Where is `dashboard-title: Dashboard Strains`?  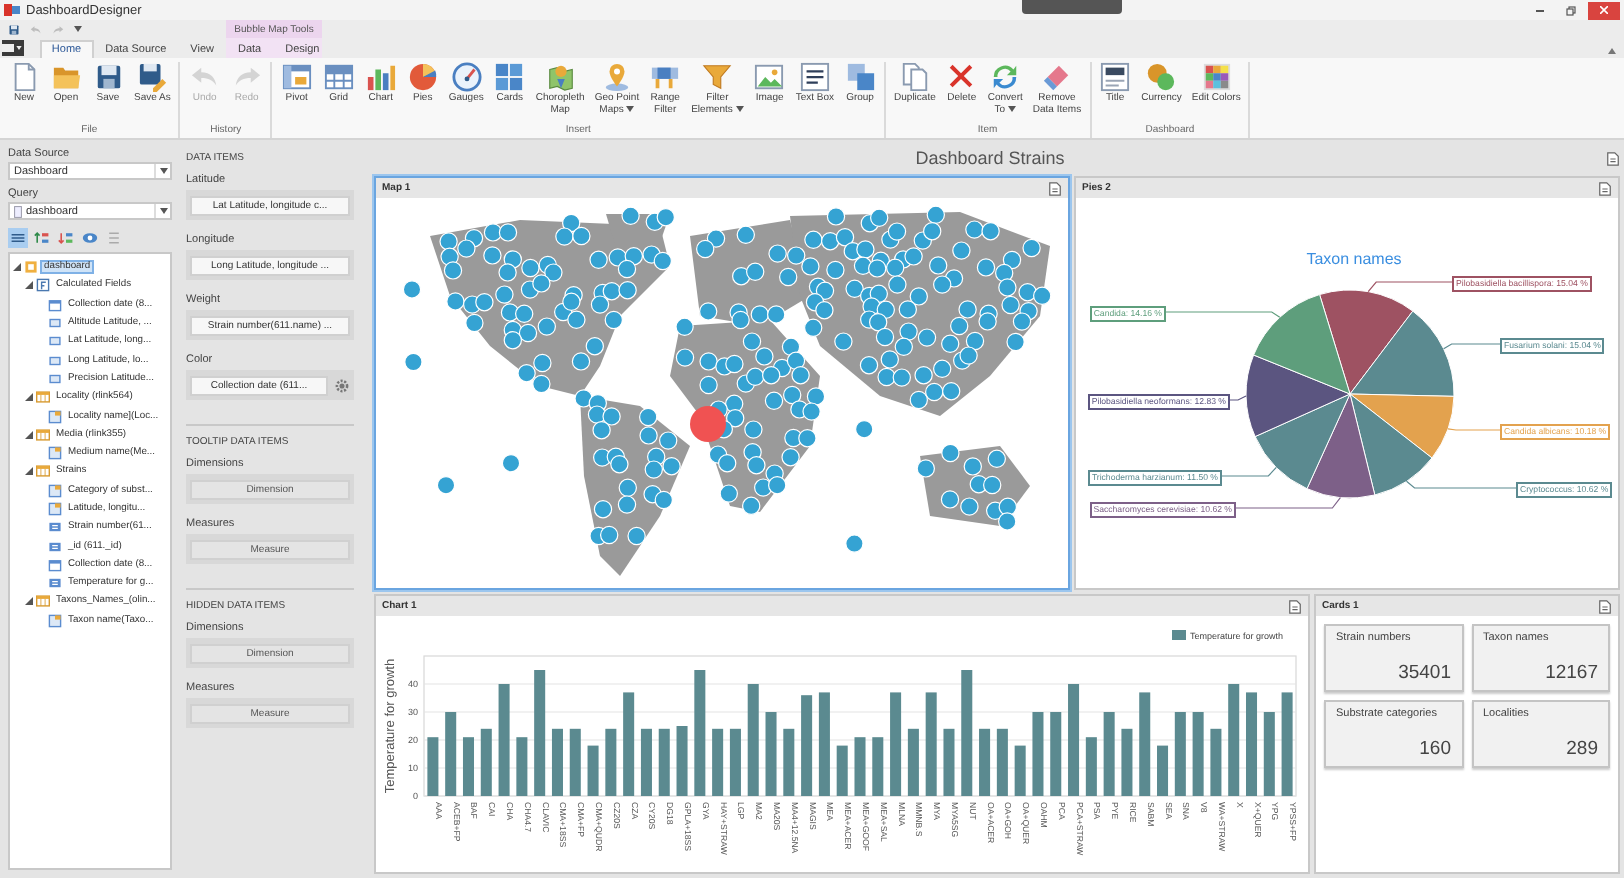 dashboard-title: Dashboard Strains is located at coordinates (990, 158).